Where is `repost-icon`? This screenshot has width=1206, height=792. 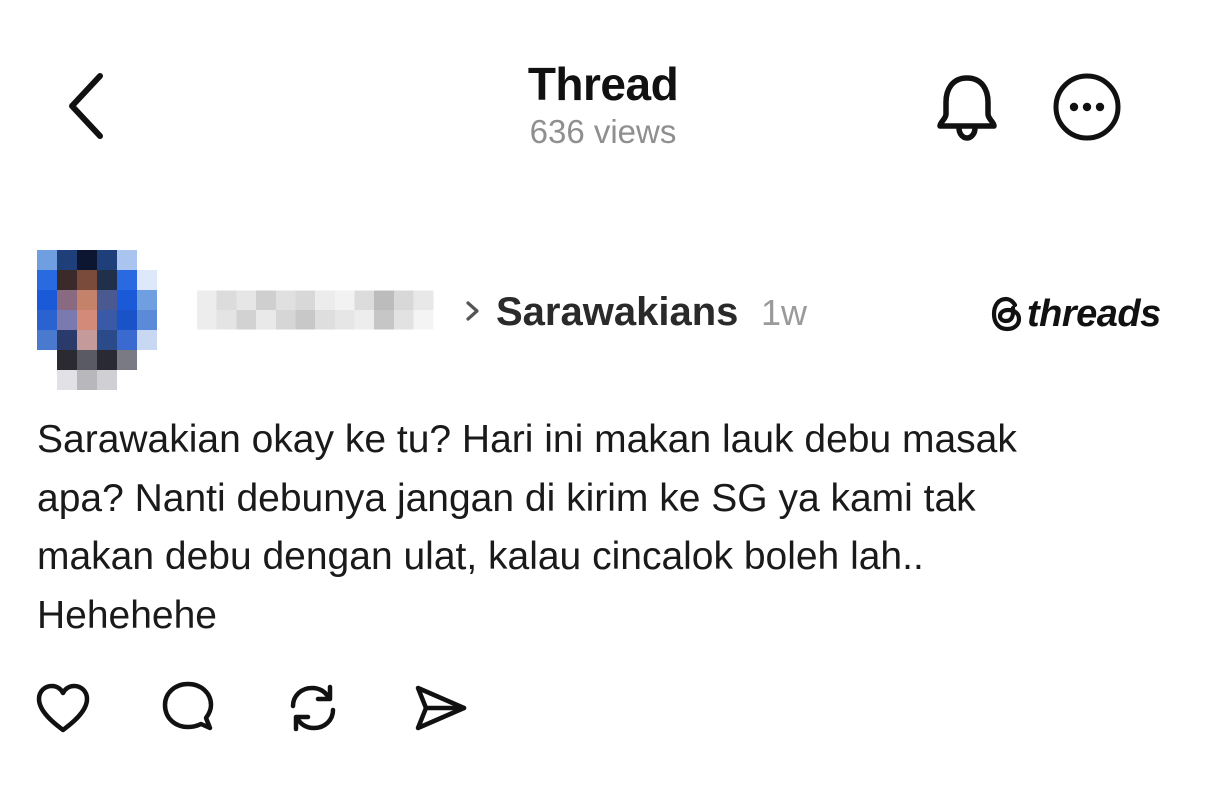 repost-icon is located at coordinates (313, 708).